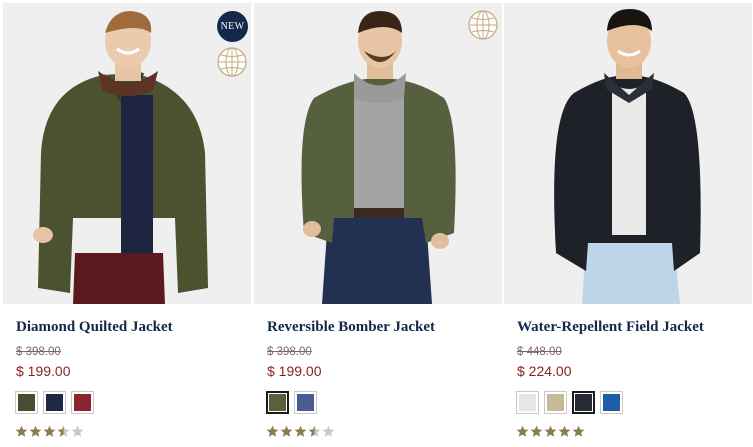 The width and height of the screenshot is (753, 447). What do you see at coordinates (94, 327) in the screenshot?
I see `product-title: Diamond Quilted Jacket` at bounding box center [94, 327].